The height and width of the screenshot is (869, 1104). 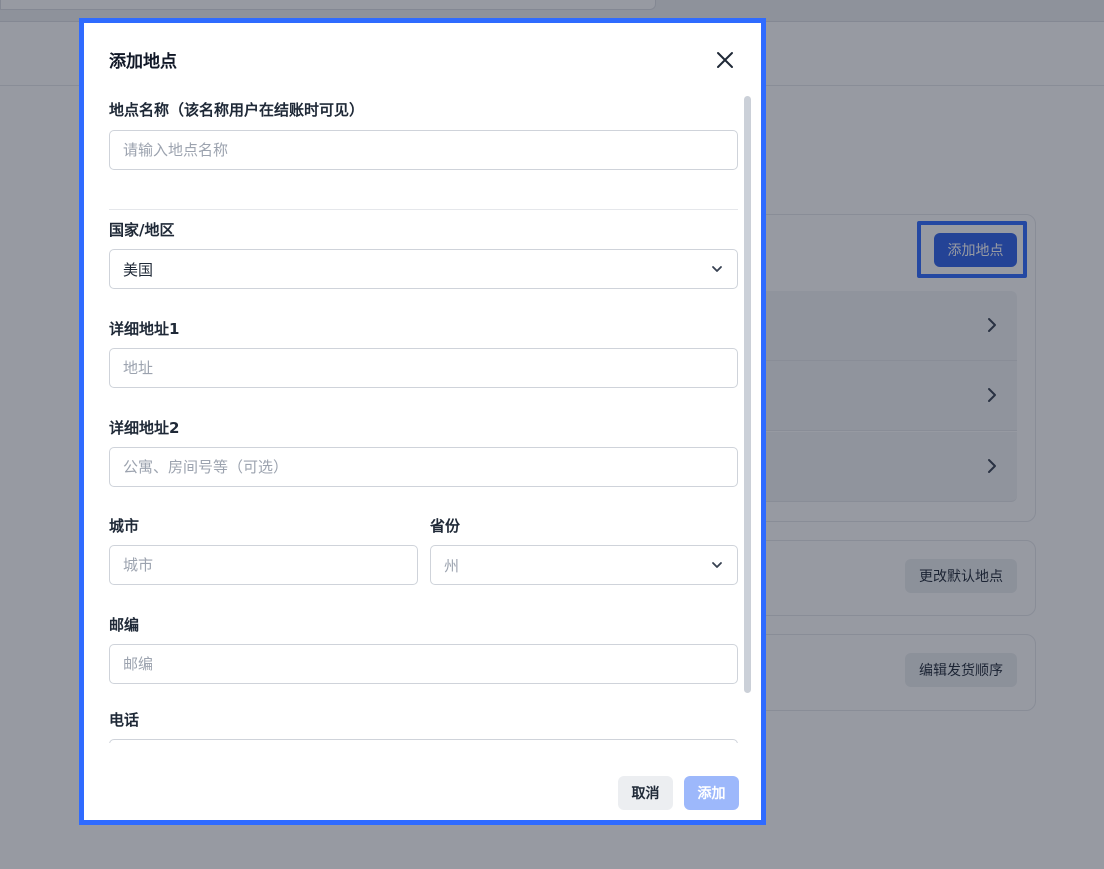 I want to click on address1-label: 详细地址1, so click(x=144, y=329).